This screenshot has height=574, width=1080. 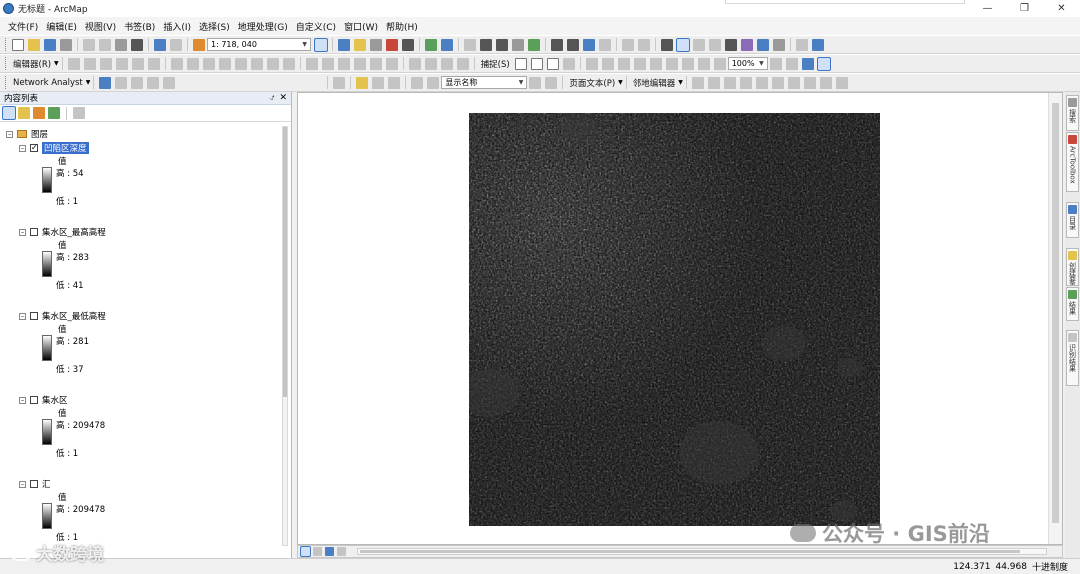 I want to click on sketch-properties-icon, so click(x=272, y=63).